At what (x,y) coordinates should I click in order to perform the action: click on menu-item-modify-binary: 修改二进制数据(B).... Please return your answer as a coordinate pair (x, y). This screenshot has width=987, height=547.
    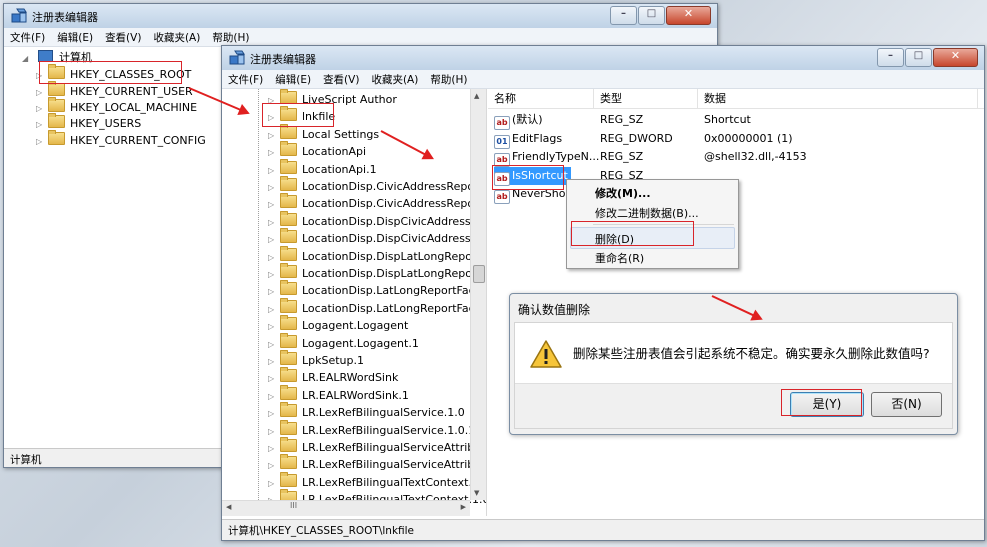
    Looking at the image, I should click on (647, 213).